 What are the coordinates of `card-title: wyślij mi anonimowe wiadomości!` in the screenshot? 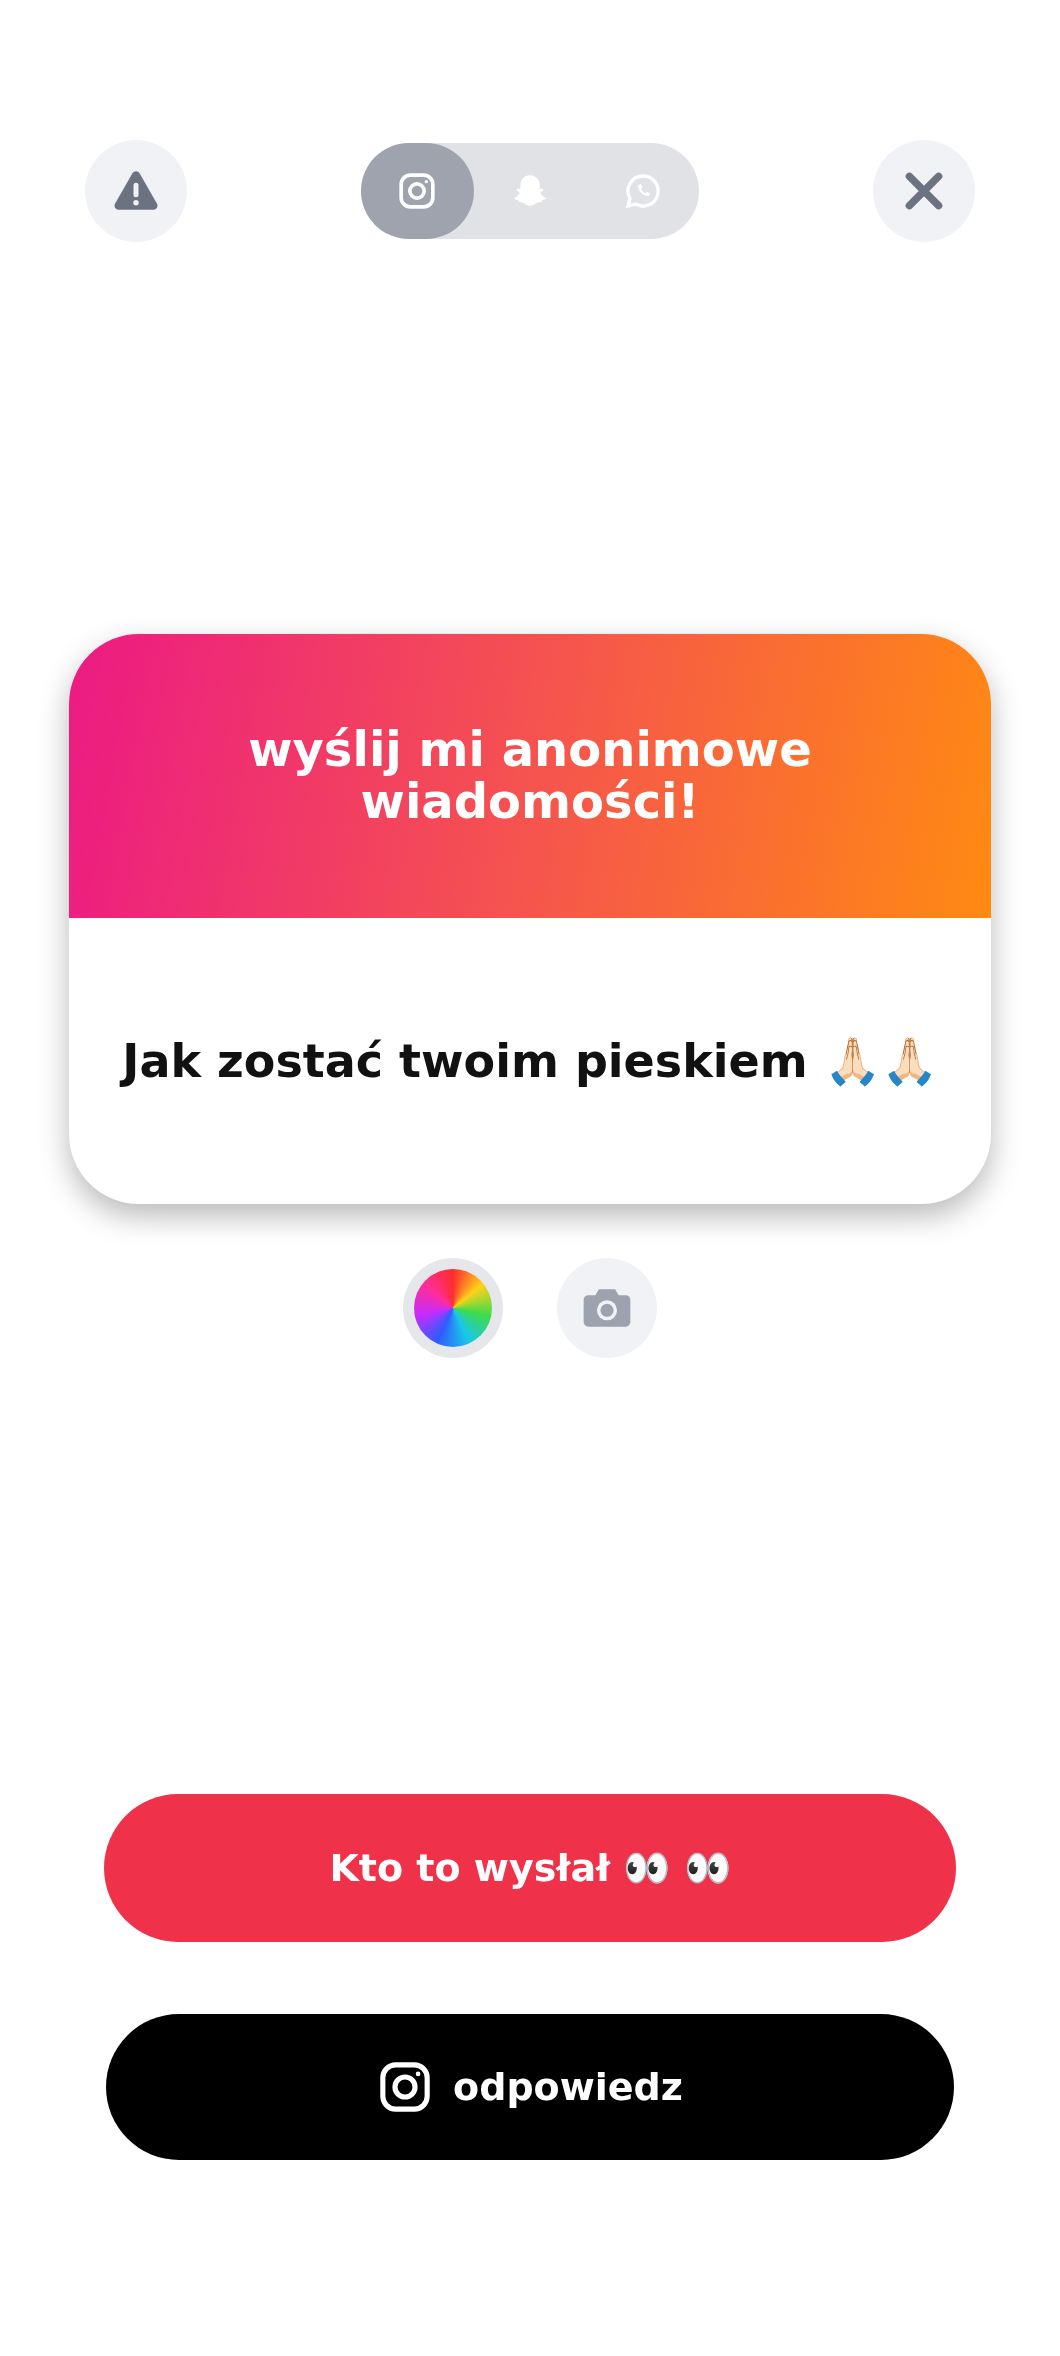 It's located at (530, 776).